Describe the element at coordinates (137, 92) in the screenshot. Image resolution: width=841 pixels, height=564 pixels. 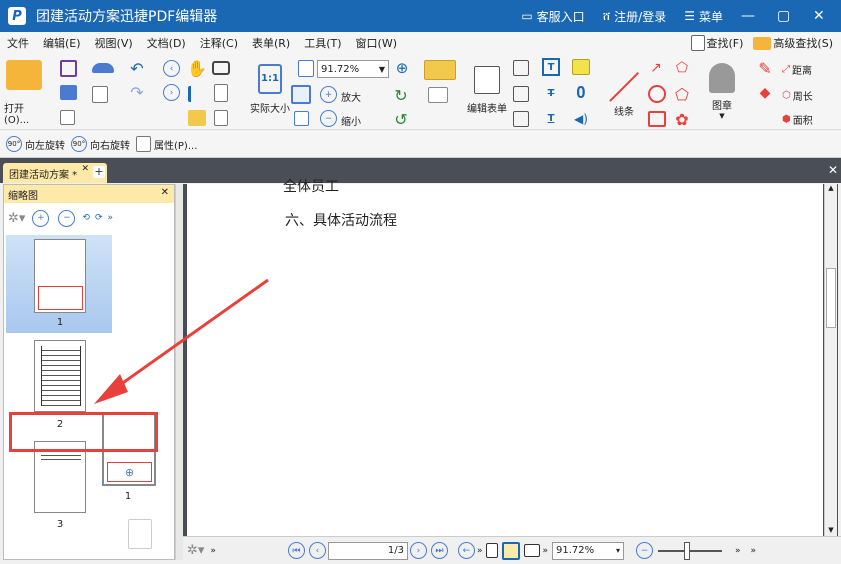
I see `redo-icon: ↷` at that location.